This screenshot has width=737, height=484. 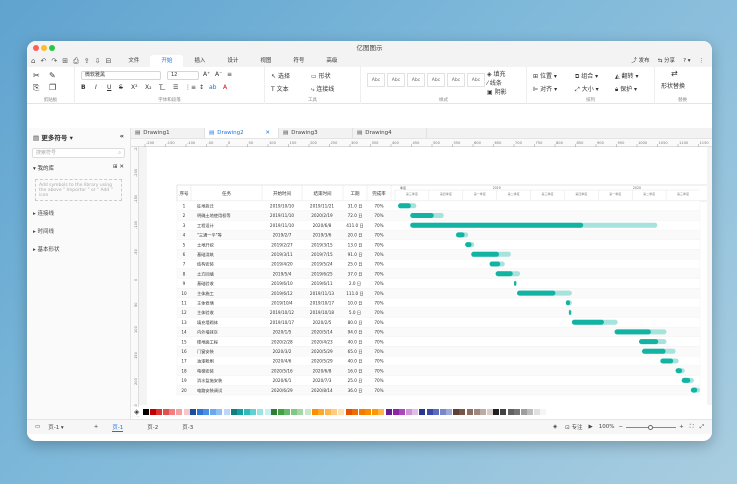 I want to click on protect-button: 🔒︎ 保护 ▾, so click(x=626, y=89).